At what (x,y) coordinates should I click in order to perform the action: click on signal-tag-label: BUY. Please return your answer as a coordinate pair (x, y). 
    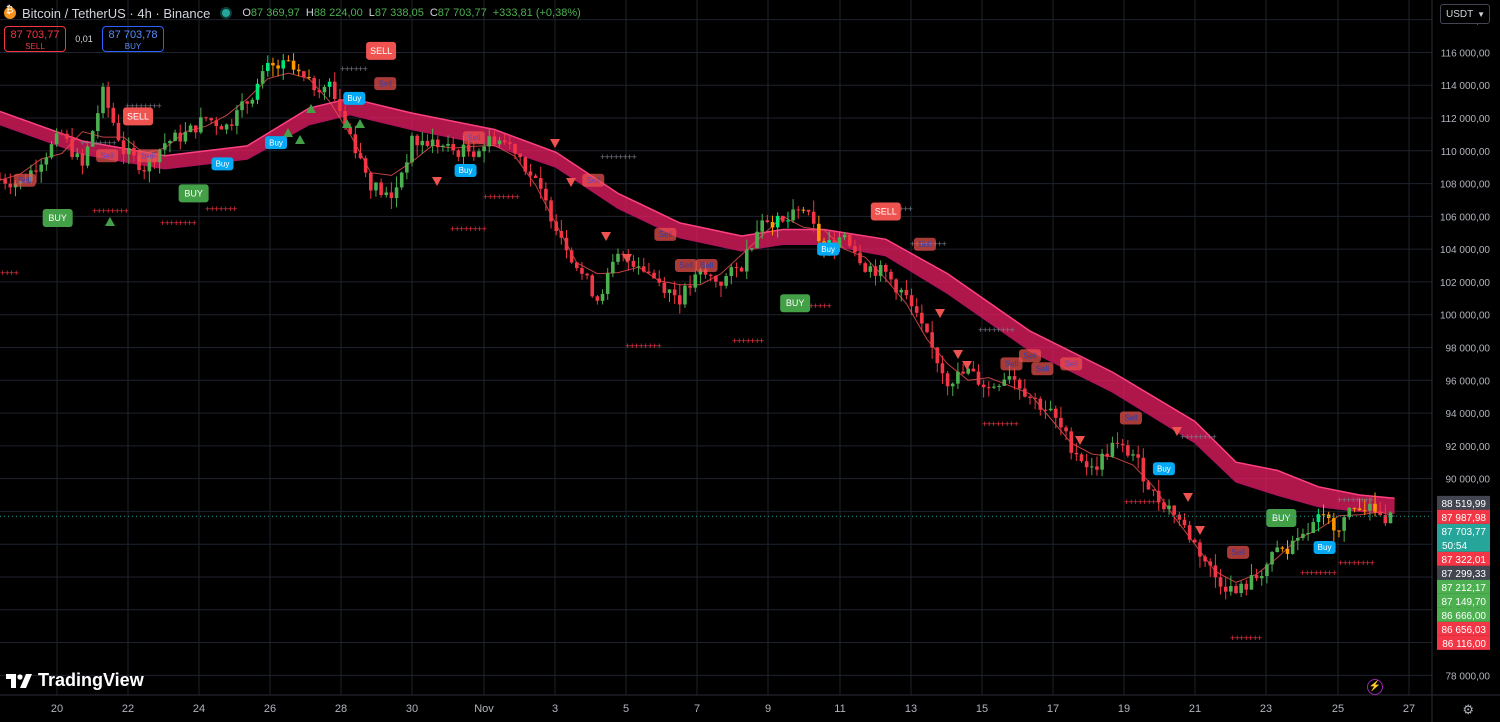
    Looking at the image, I should click on (1281, 518).